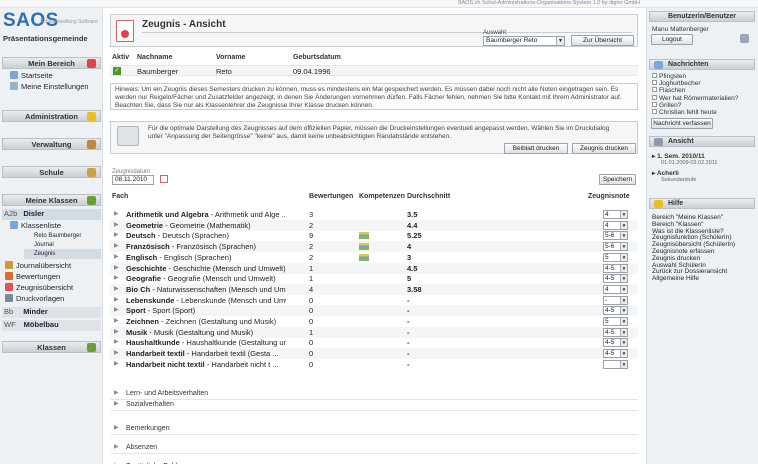  I want to click on mein-bereich-label: Mein Bereich, so click(51, 63).